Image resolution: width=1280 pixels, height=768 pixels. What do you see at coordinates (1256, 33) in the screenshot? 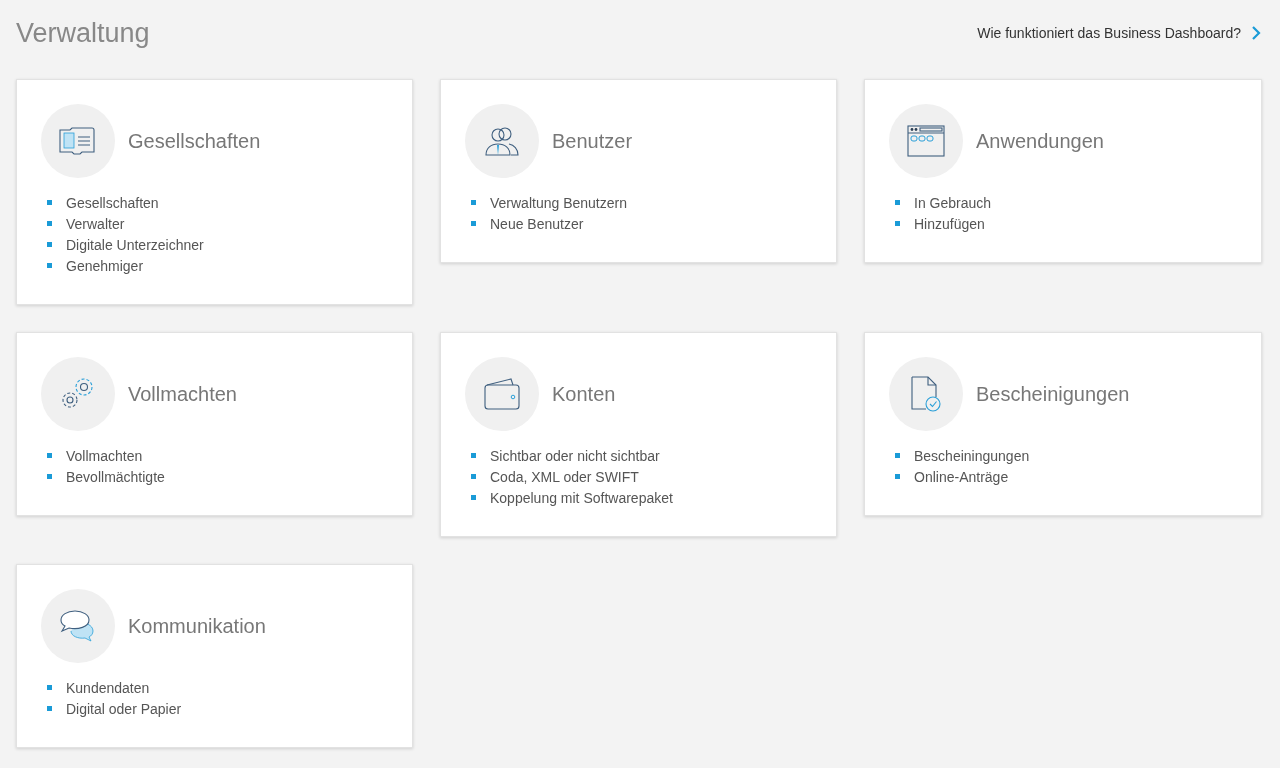
I see `chevron-right-icon` at bounding box center [1256, 33].